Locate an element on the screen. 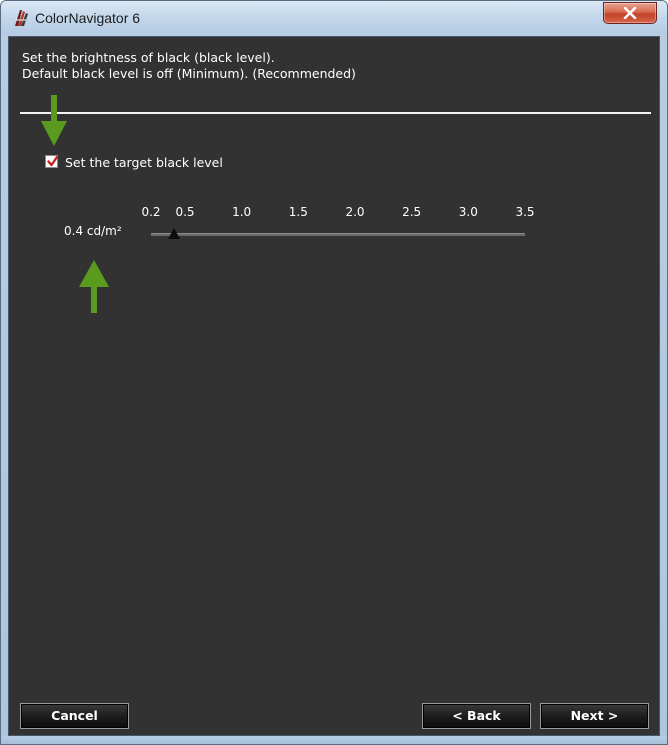 The image size is (668, 745). slider-tick-label: 3.5 is located at coordinates (525, 212).